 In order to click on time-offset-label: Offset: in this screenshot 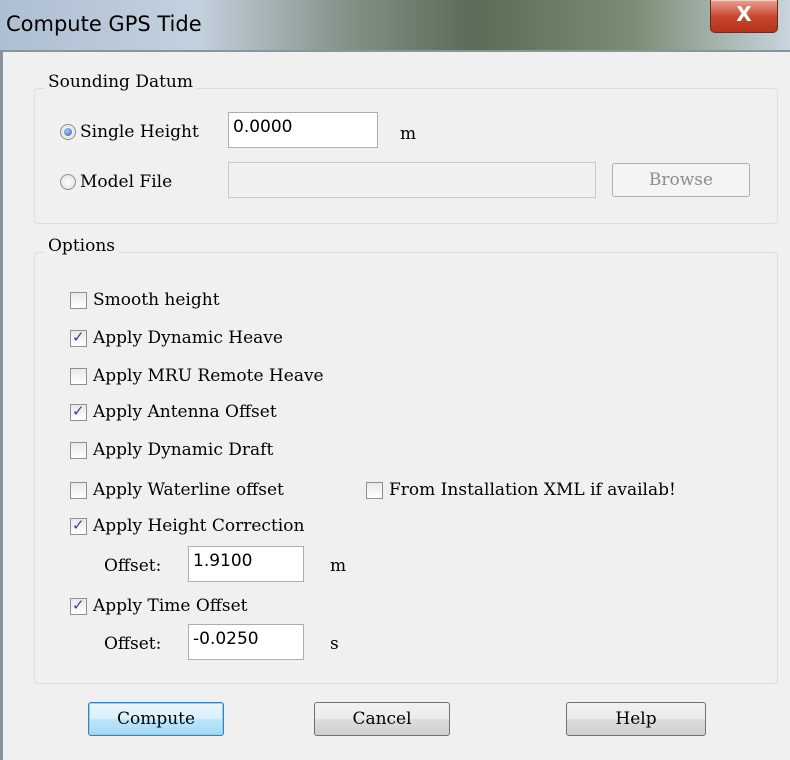, I will do `click(133, 644)`.